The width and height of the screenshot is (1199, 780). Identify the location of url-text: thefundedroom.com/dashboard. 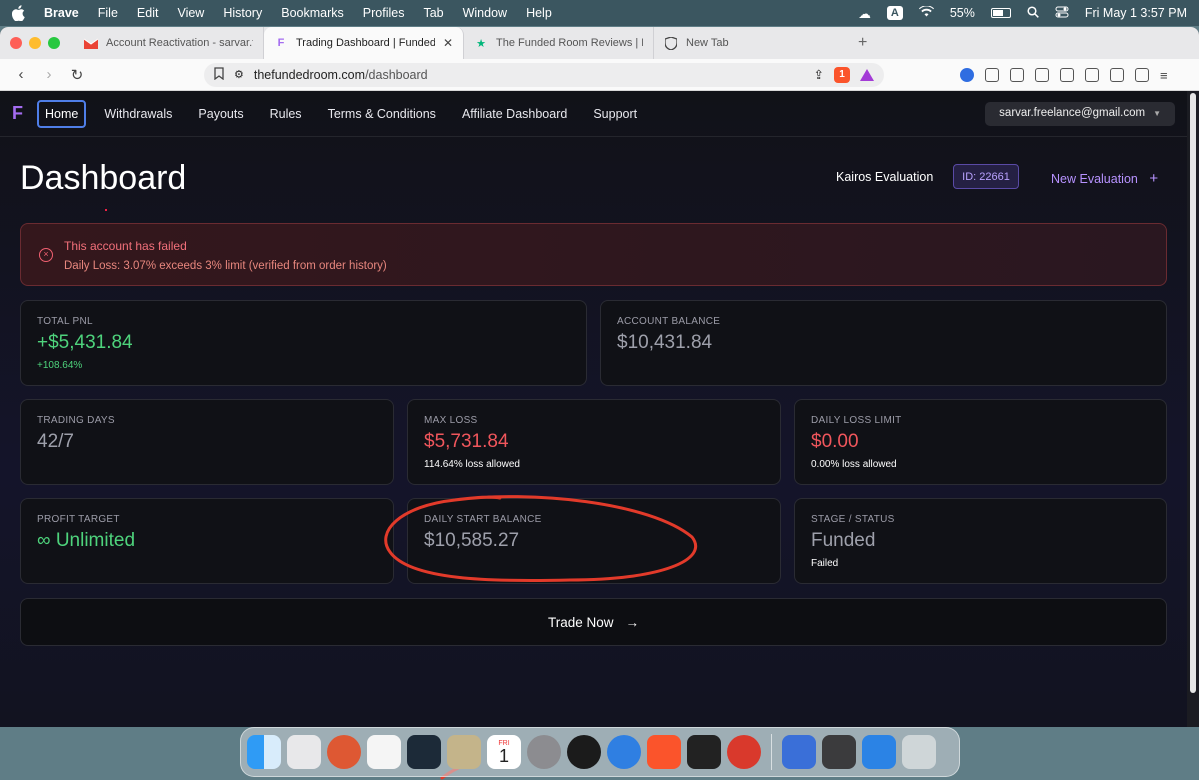
(341, 75).